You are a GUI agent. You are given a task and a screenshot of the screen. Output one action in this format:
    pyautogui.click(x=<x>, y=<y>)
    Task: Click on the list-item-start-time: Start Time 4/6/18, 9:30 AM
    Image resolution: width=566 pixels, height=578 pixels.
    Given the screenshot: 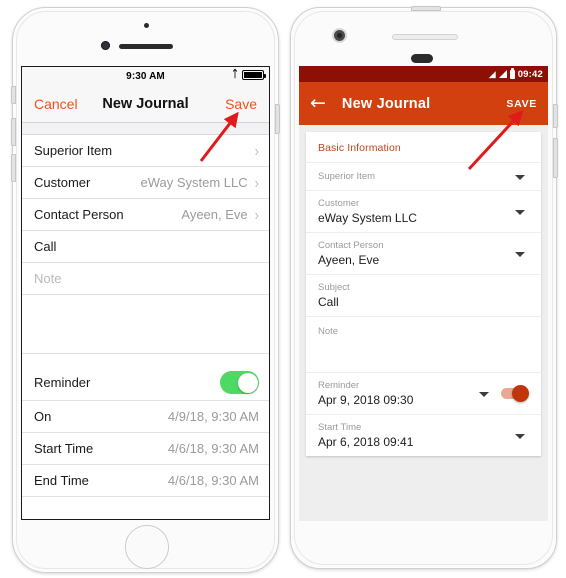 What is the action you would take?
    pyautogui.click(x=145, y=449)
    